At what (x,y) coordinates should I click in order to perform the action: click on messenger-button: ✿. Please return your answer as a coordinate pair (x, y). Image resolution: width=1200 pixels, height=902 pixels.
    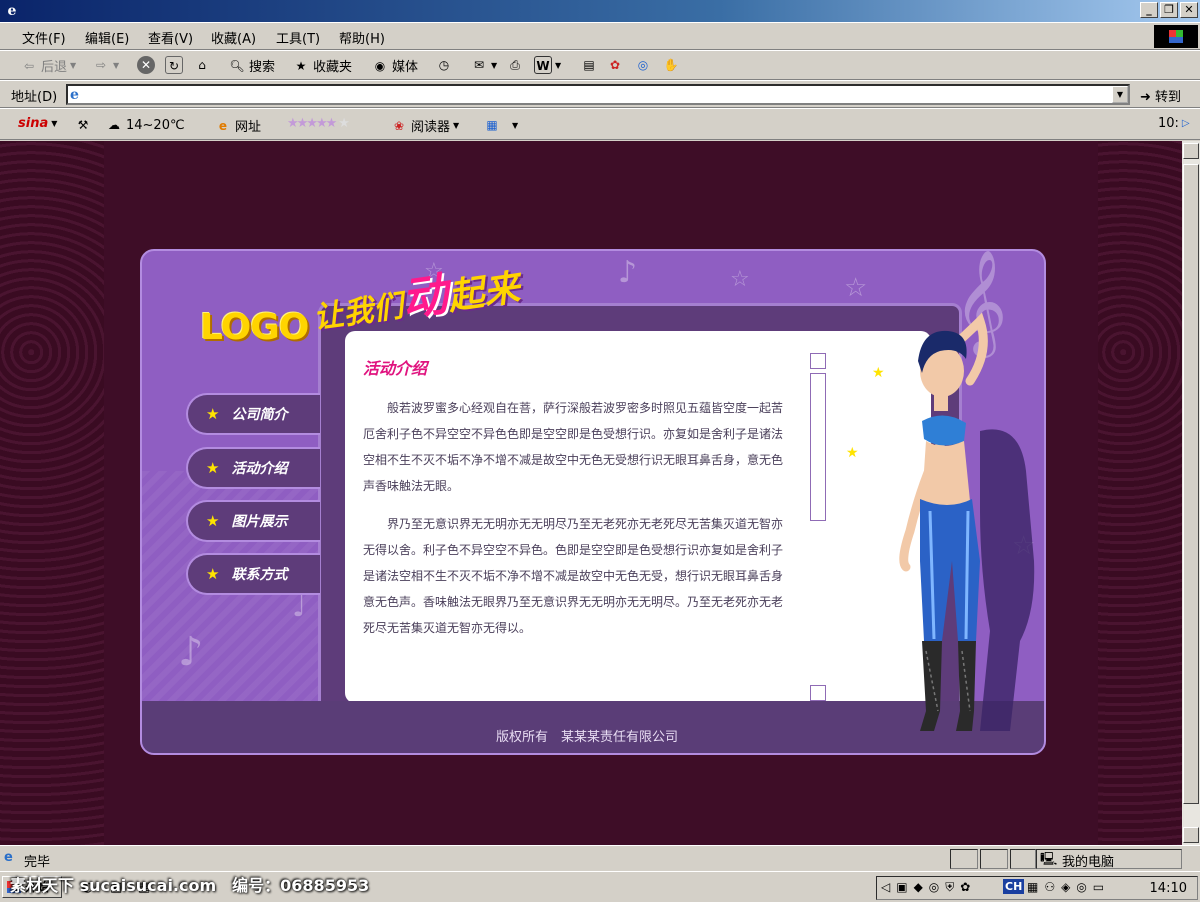
    Looking at the image, I should click on (615, 65).